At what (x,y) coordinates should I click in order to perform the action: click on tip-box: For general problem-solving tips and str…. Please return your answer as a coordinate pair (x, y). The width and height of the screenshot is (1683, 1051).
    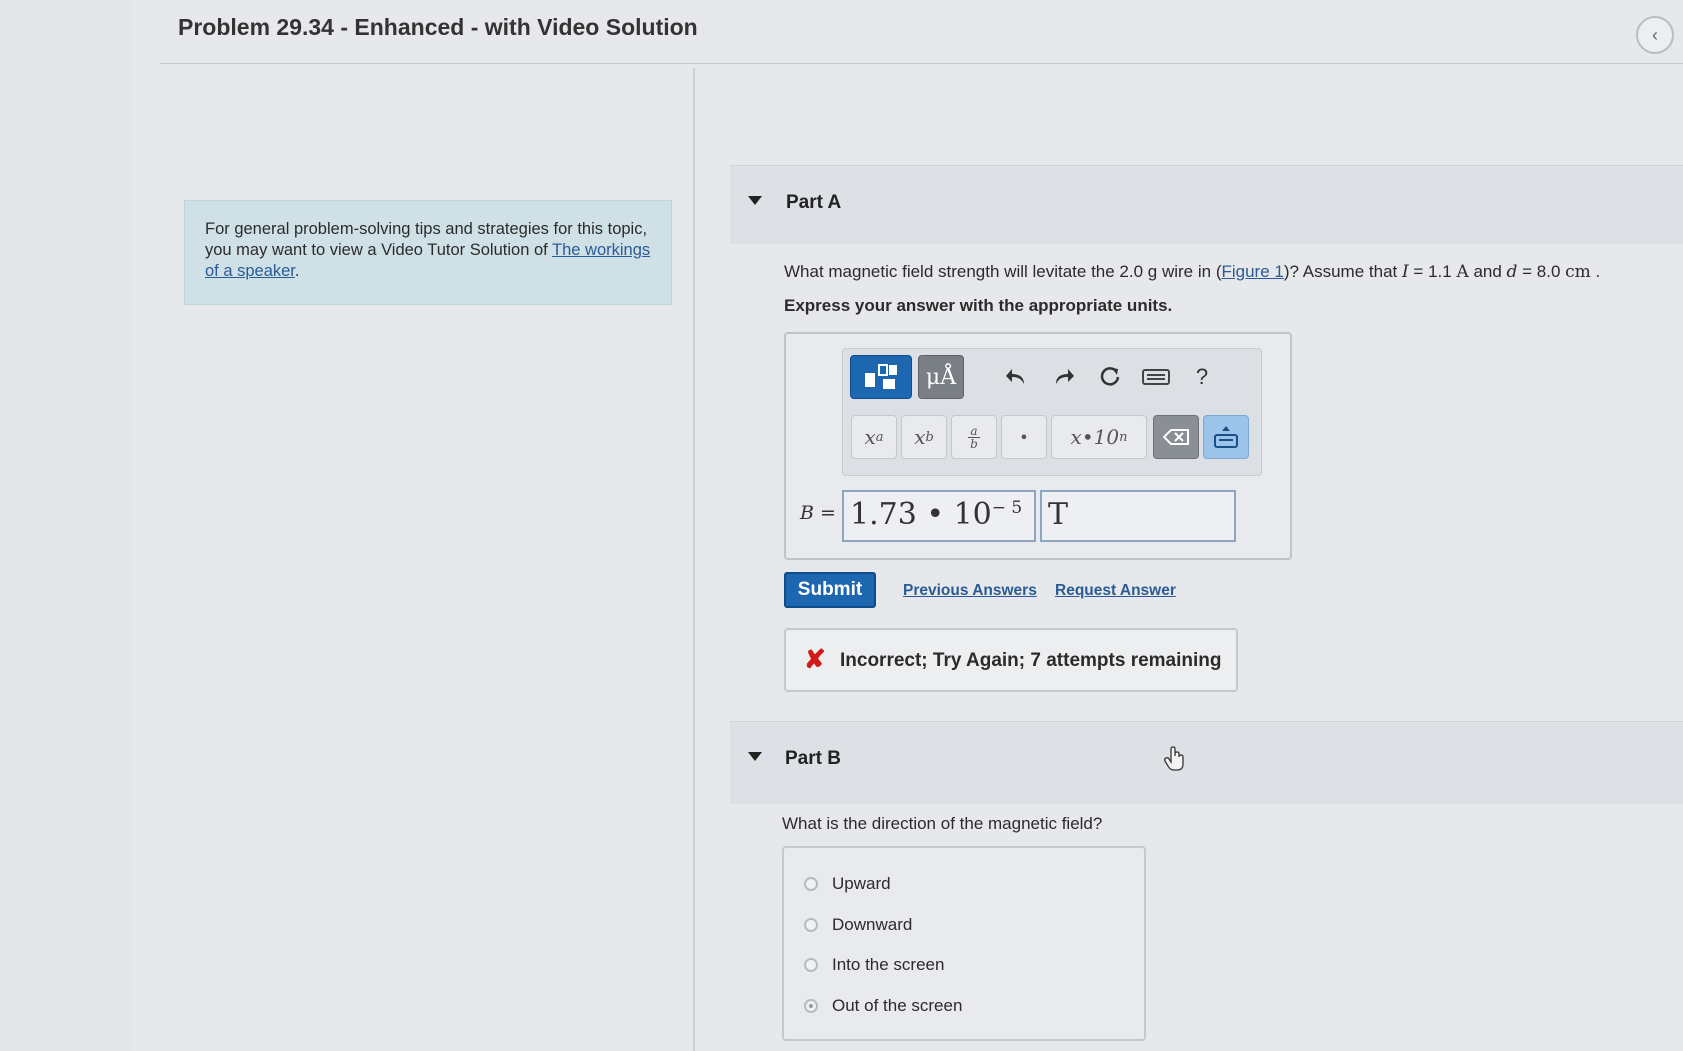
    Looking at the image, I should click on (428, 252).